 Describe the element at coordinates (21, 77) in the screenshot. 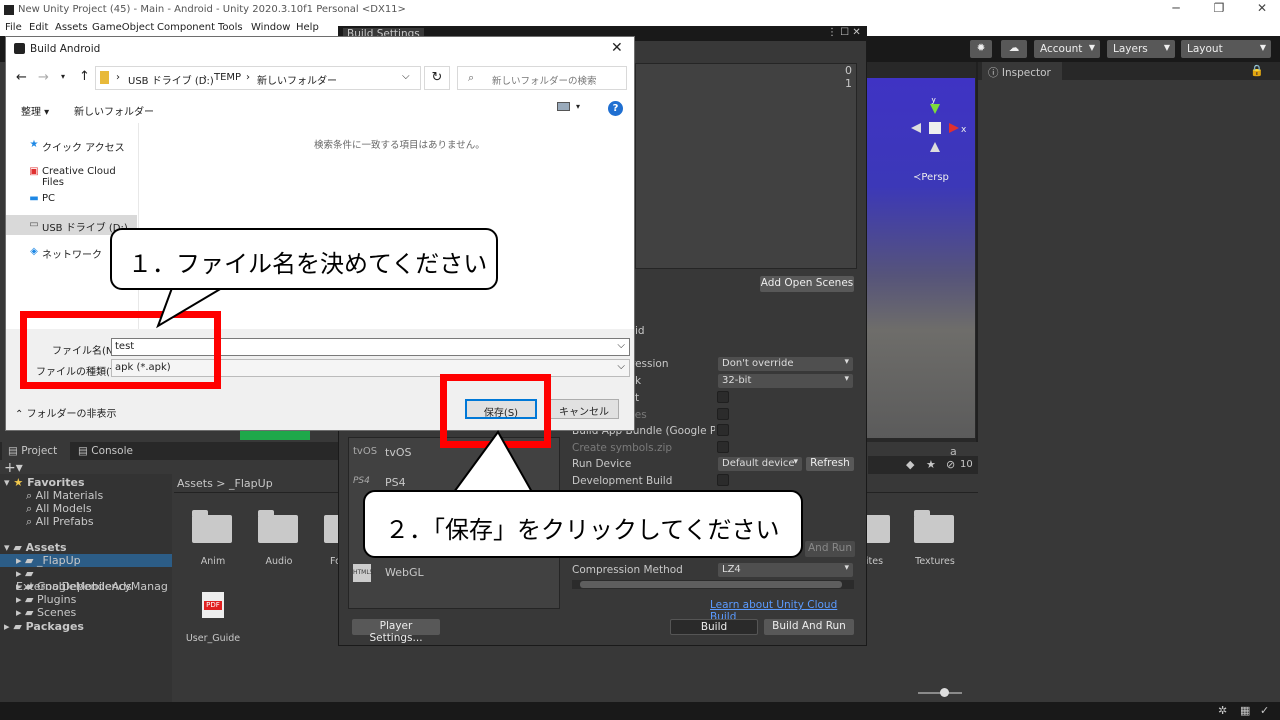

I see `back-arrow-icon: ←` at that location.